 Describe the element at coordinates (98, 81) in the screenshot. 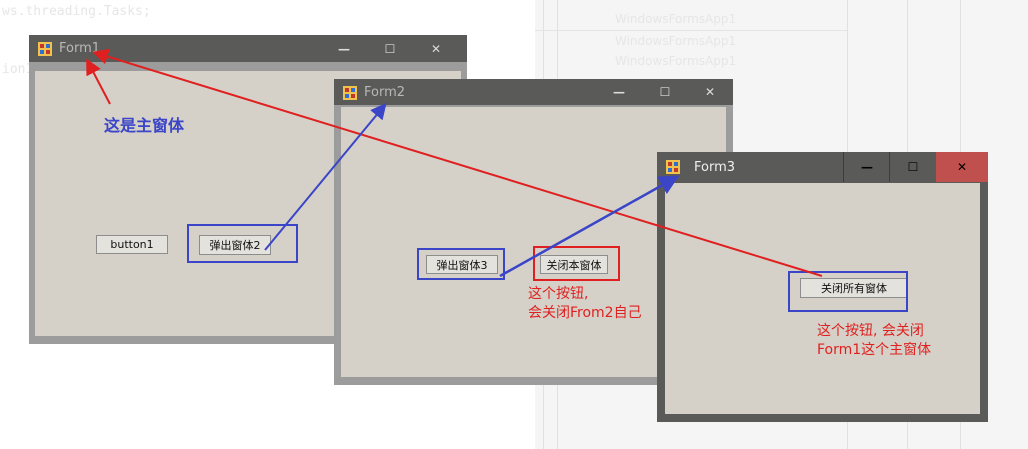

I see `arrow-main-form` at that location.